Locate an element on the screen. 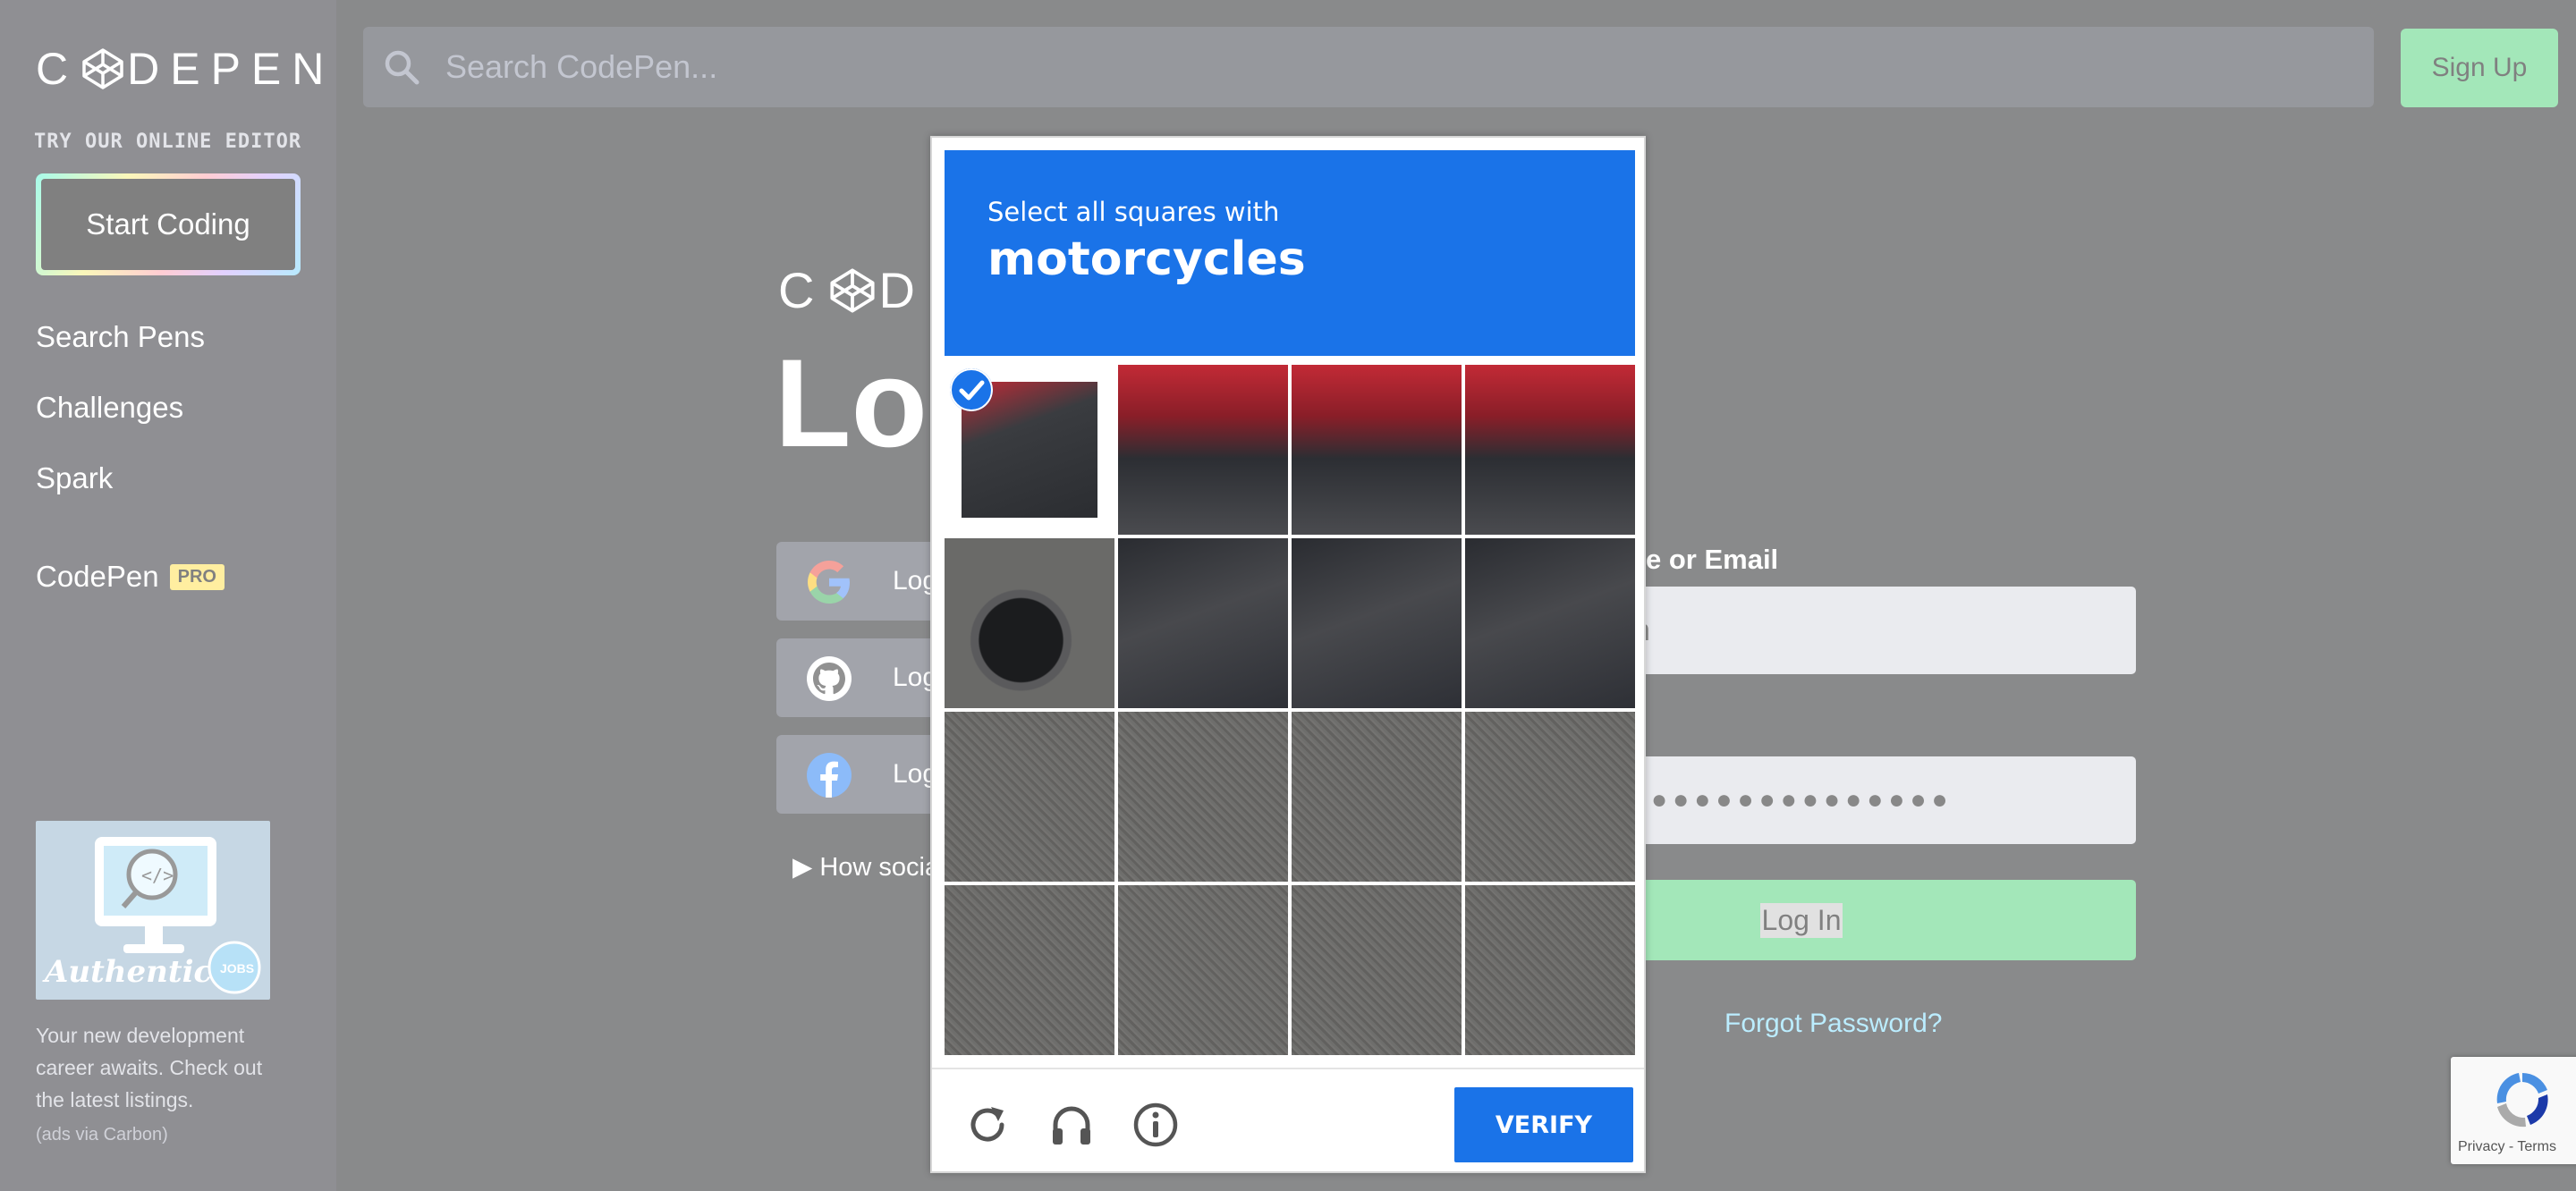  reload-icon is located at coordinates (987, 1125).